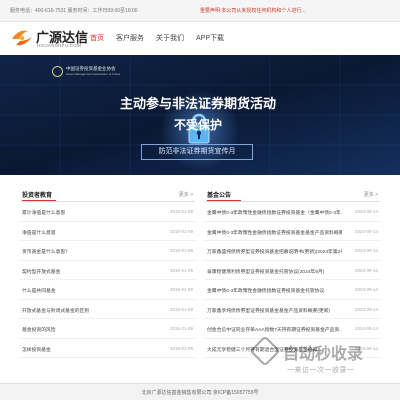 This screenshot has width=400, height=400. What do you see at coordinates (170, 38) in the screenshot?
I see `nav-about-us: 关于我们` at bounding box center [170, 38].